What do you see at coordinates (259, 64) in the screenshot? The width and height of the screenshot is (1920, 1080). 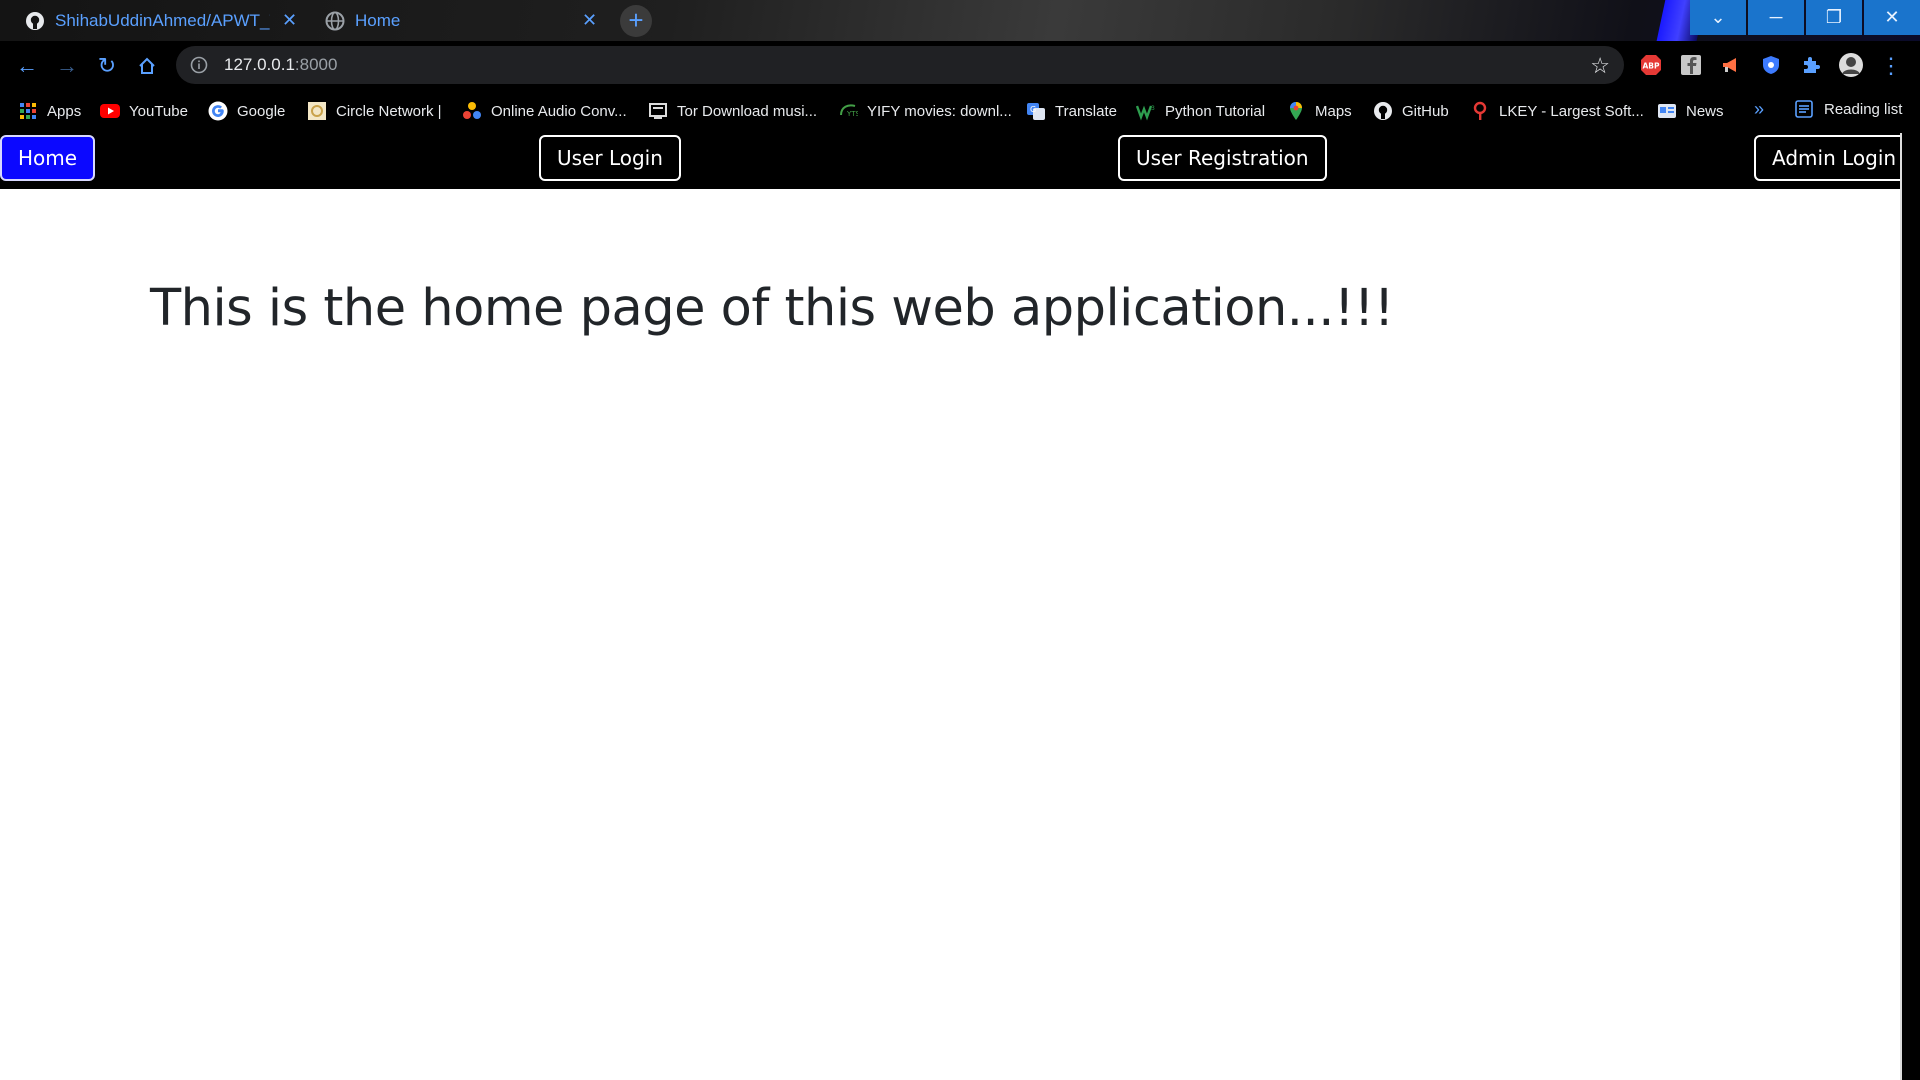 I see `url-host: 127.0.0.1` at bounding box center [259, 64].